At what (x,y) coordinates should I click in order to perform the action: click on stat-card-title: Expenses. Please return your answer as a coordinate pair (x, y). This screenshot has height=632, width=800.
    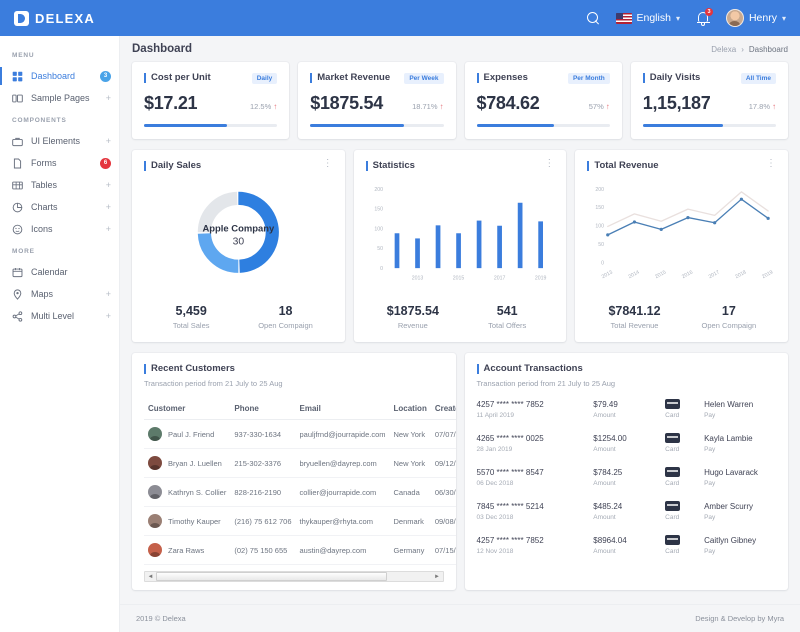
    Looking at the image, I should click on (502, 78).